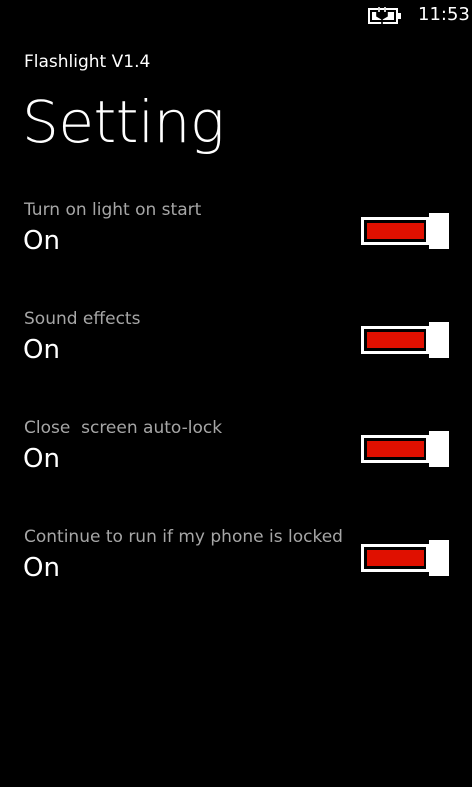 This screenshot has width=472, height=787. What do you see at coordinates (82, 319) in the screenshot?
I see `setting-label: Sound effects` at bounding box center [82, 319].